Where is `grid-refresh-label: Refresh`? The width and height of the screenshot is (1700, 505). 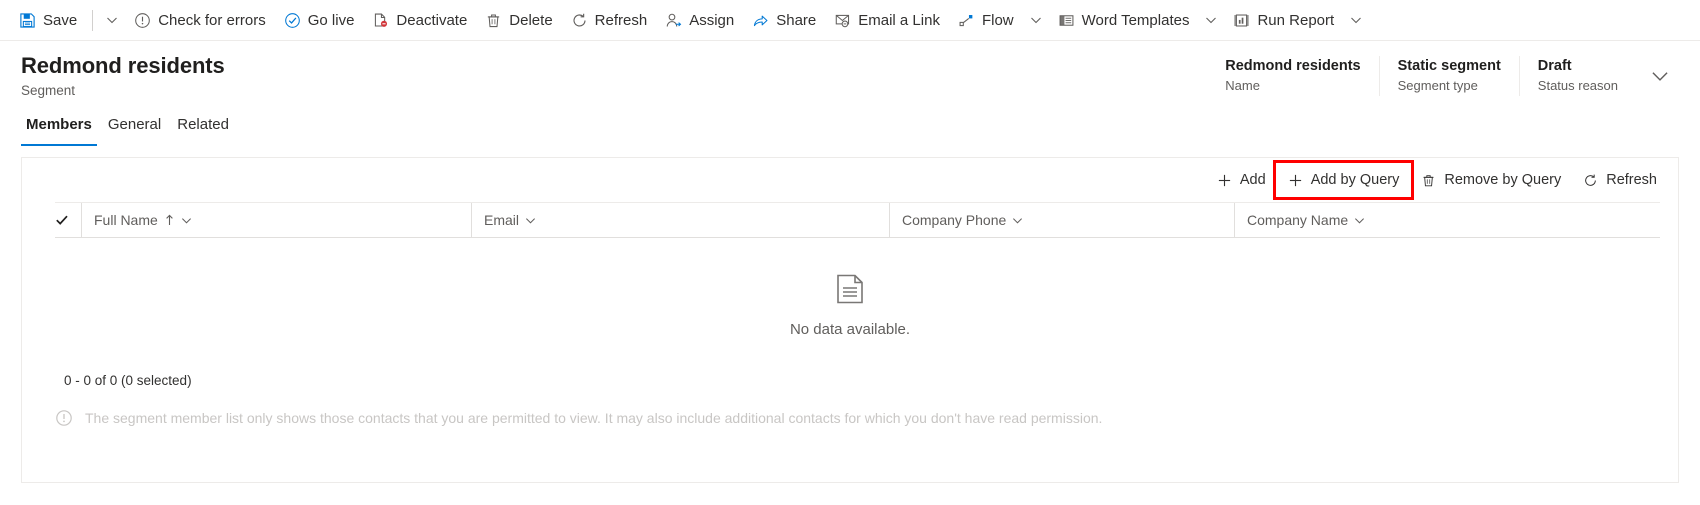 grid-refresh-label: Refresh is located at coordinates (1631, 180).